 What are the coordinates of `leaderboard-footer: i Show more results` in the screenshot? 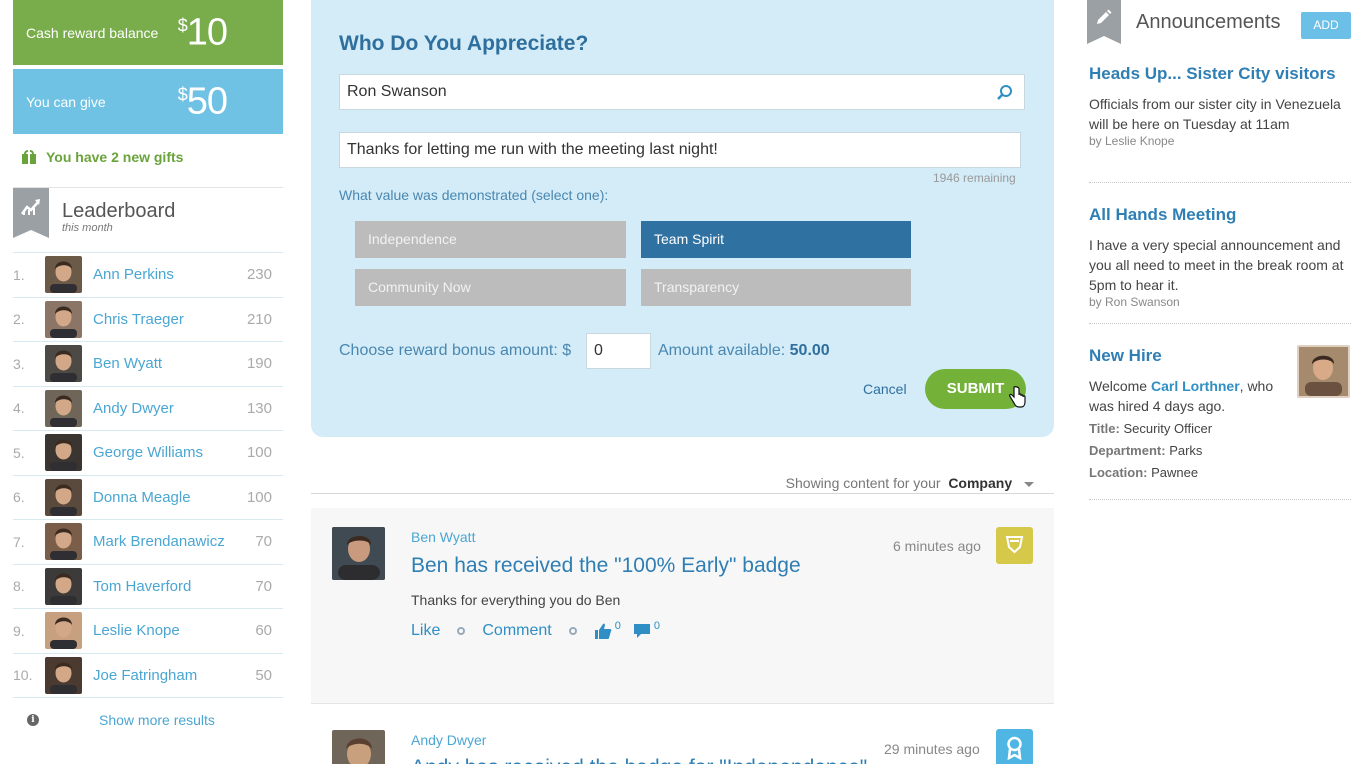 It's located at (148, 719).